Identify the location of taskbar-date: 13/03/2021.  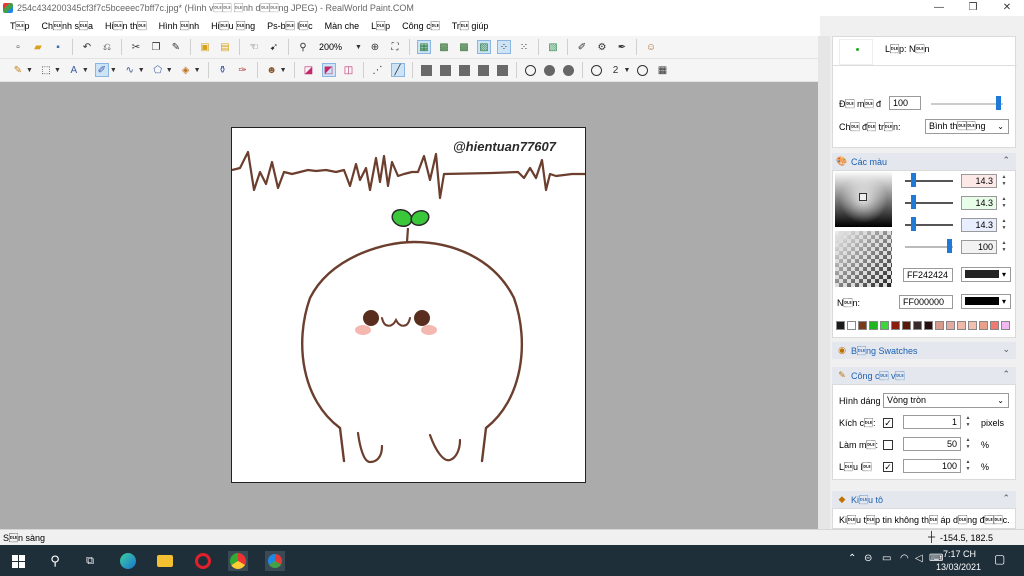
(958, 567).